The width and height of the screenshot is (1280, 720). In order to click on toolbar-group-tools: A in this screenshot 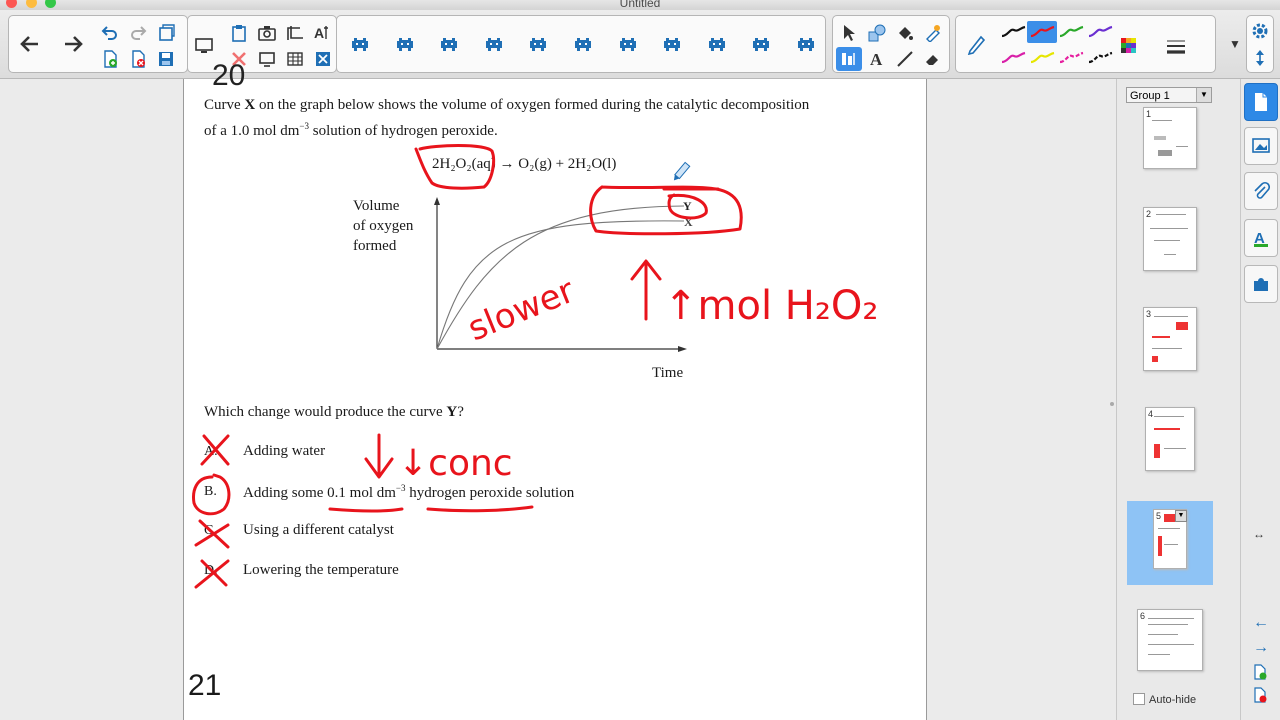, I will do `click(891, 44)`.